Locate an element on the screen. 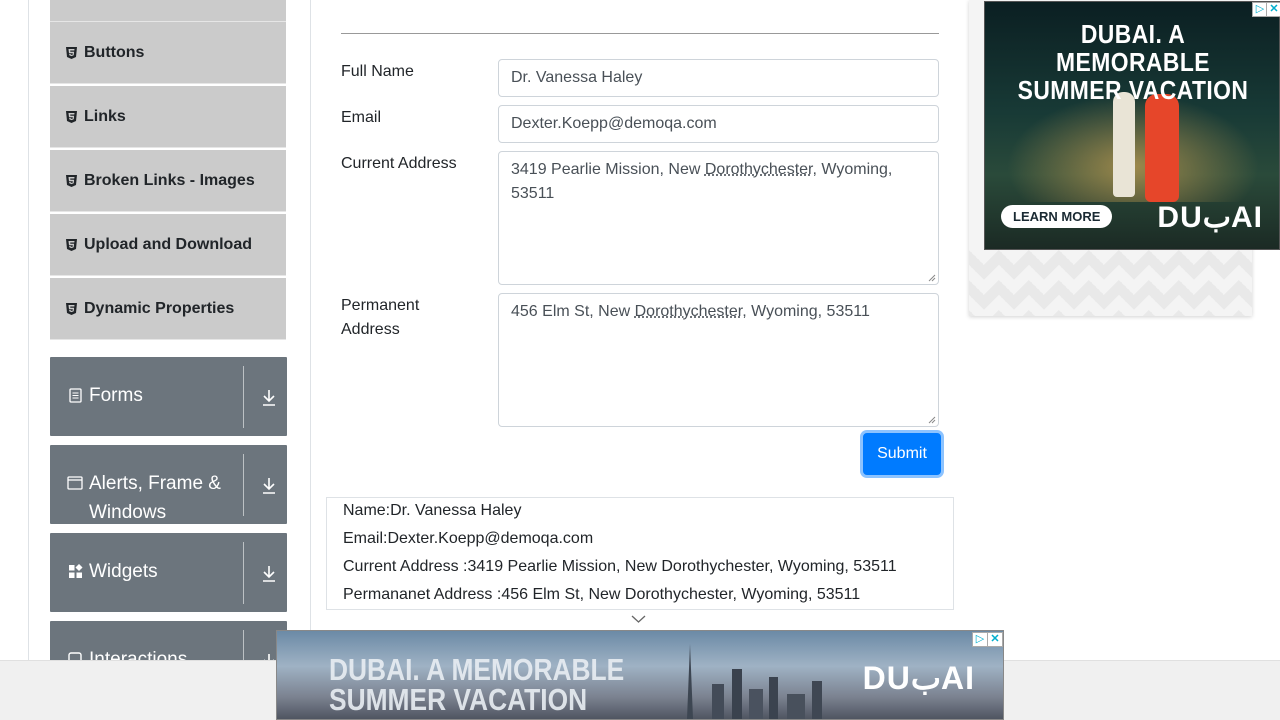 The width and height of the screenshot is (1280, 720). group-label-line-1: Alerts, Frame & is located at coordinates (155, 483).